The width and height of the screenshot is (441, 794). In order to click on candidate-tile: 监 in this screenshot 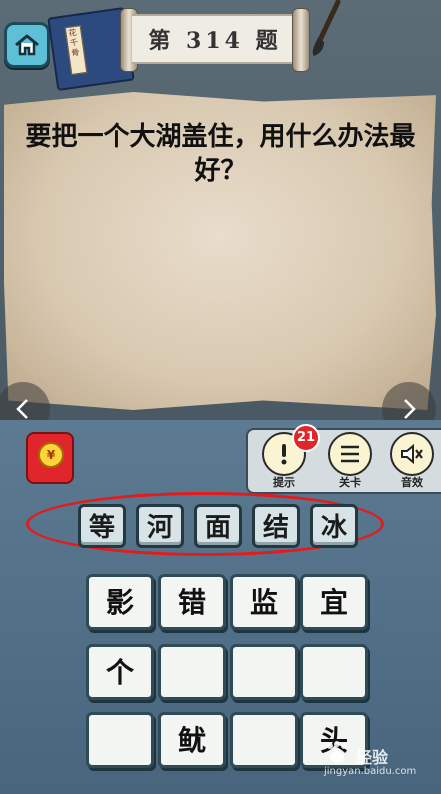, I will do `click(264, 602)`.